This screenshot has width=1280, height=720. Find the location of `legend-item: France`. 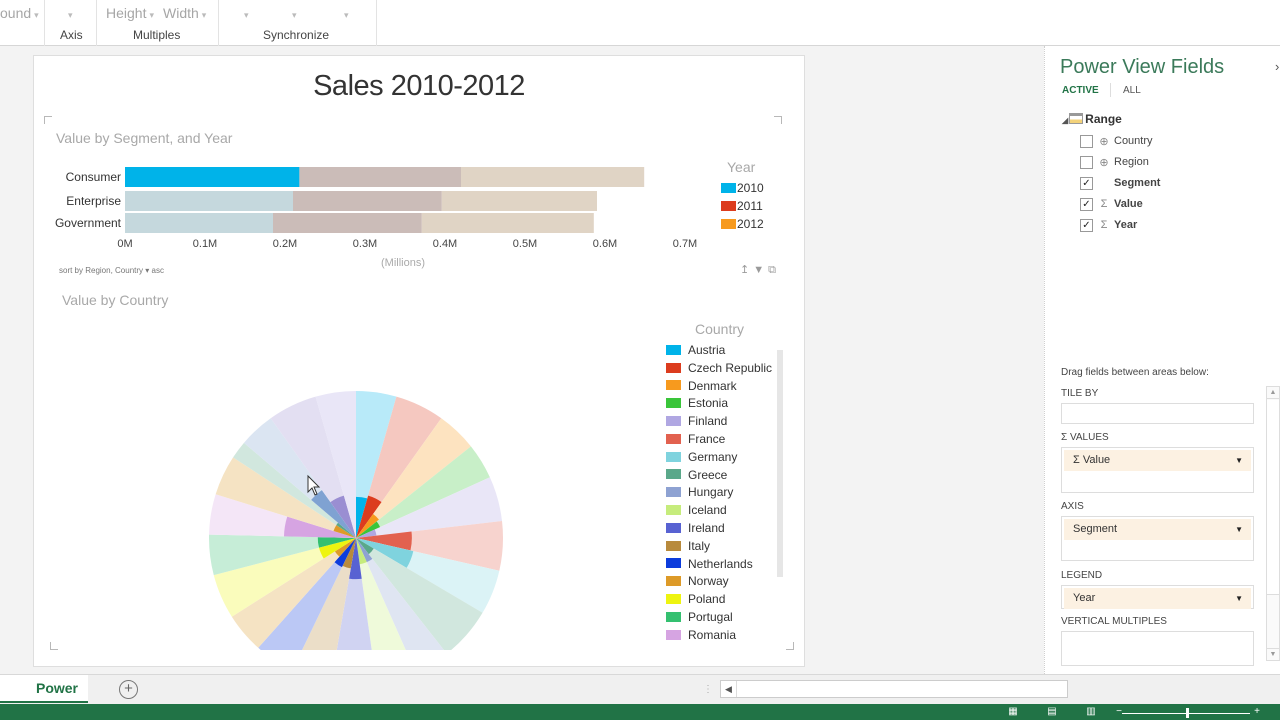

legend-item: France is located at coordinates (695, 439).